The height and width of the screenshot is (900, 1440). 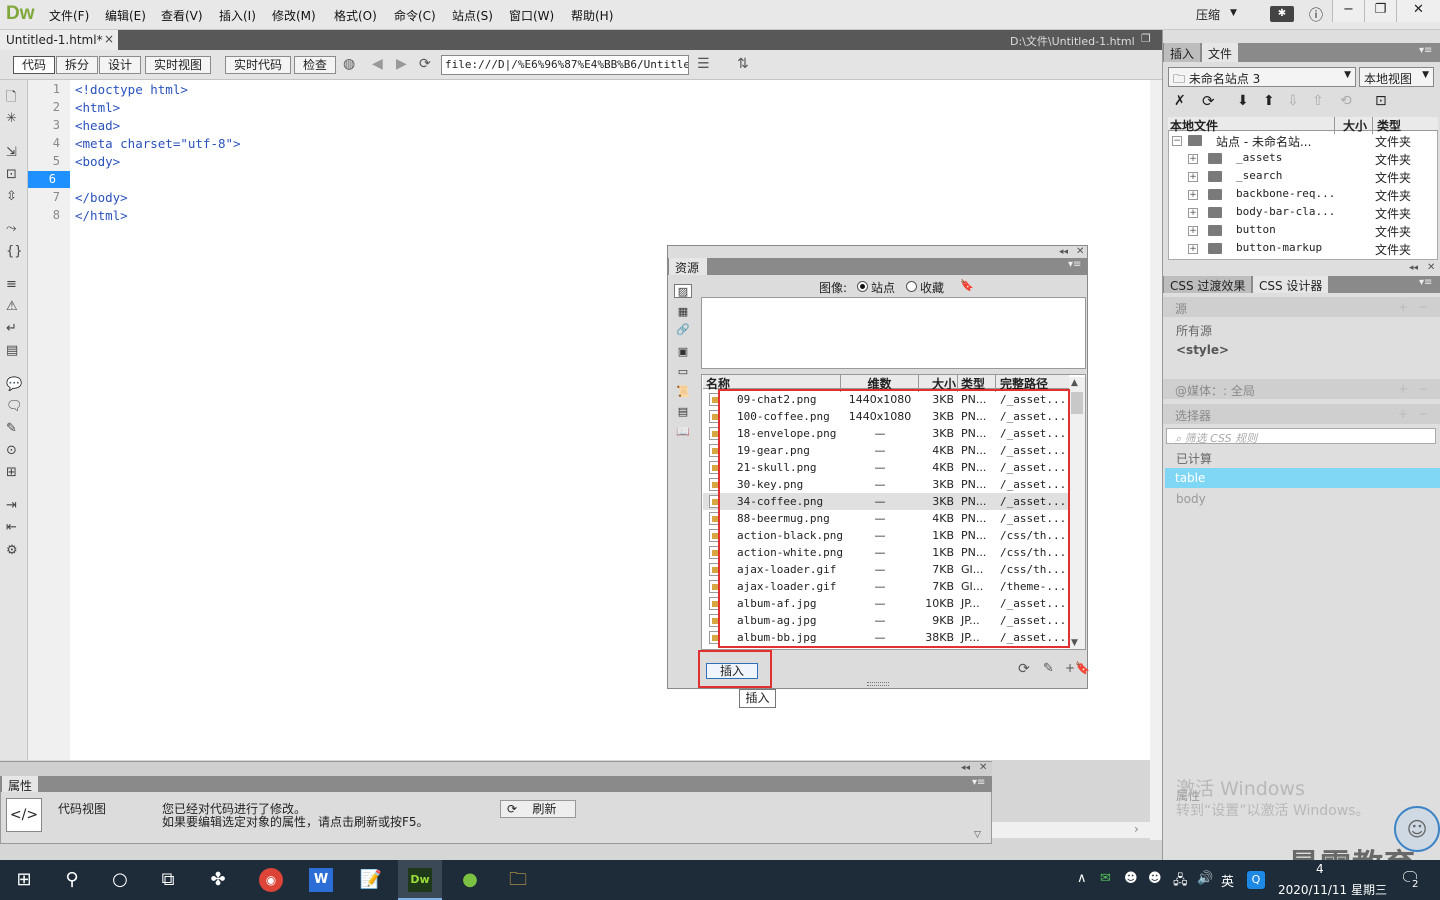 I want to click on move-css-icon: ⊞, so click(x=11, y=472).